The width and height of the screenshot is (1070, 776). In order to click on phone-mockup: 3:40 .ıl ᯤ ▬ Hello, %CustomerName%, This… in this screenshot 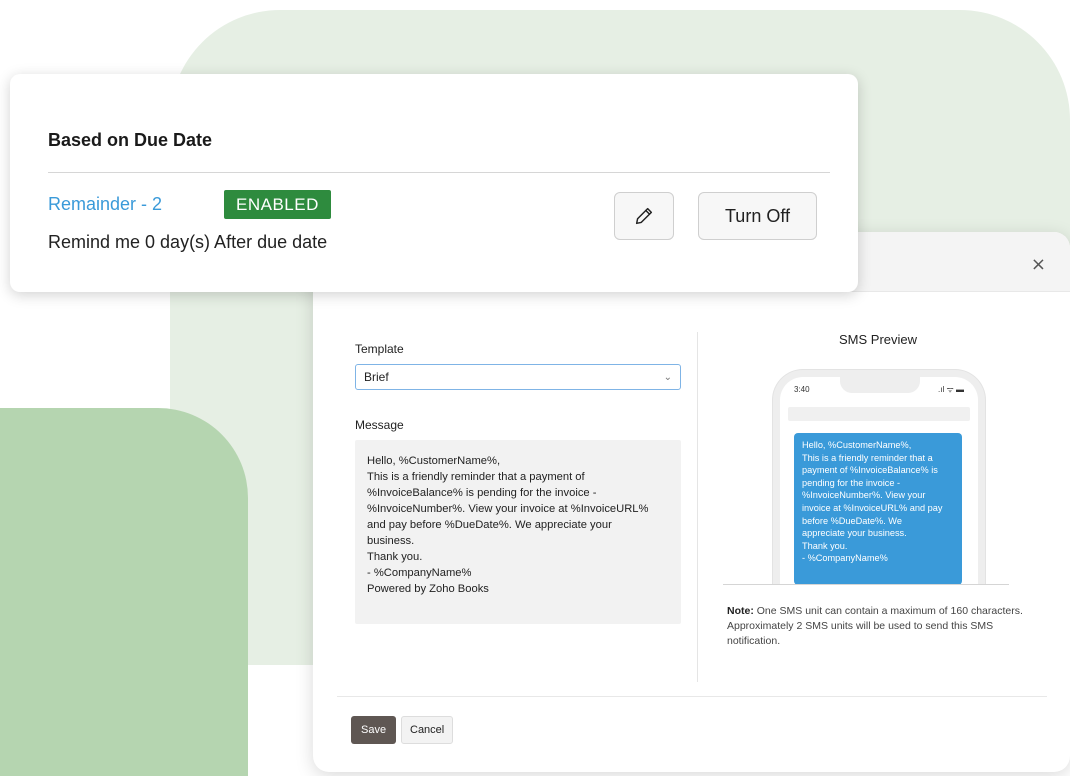, I will do `click(879, 477)`.